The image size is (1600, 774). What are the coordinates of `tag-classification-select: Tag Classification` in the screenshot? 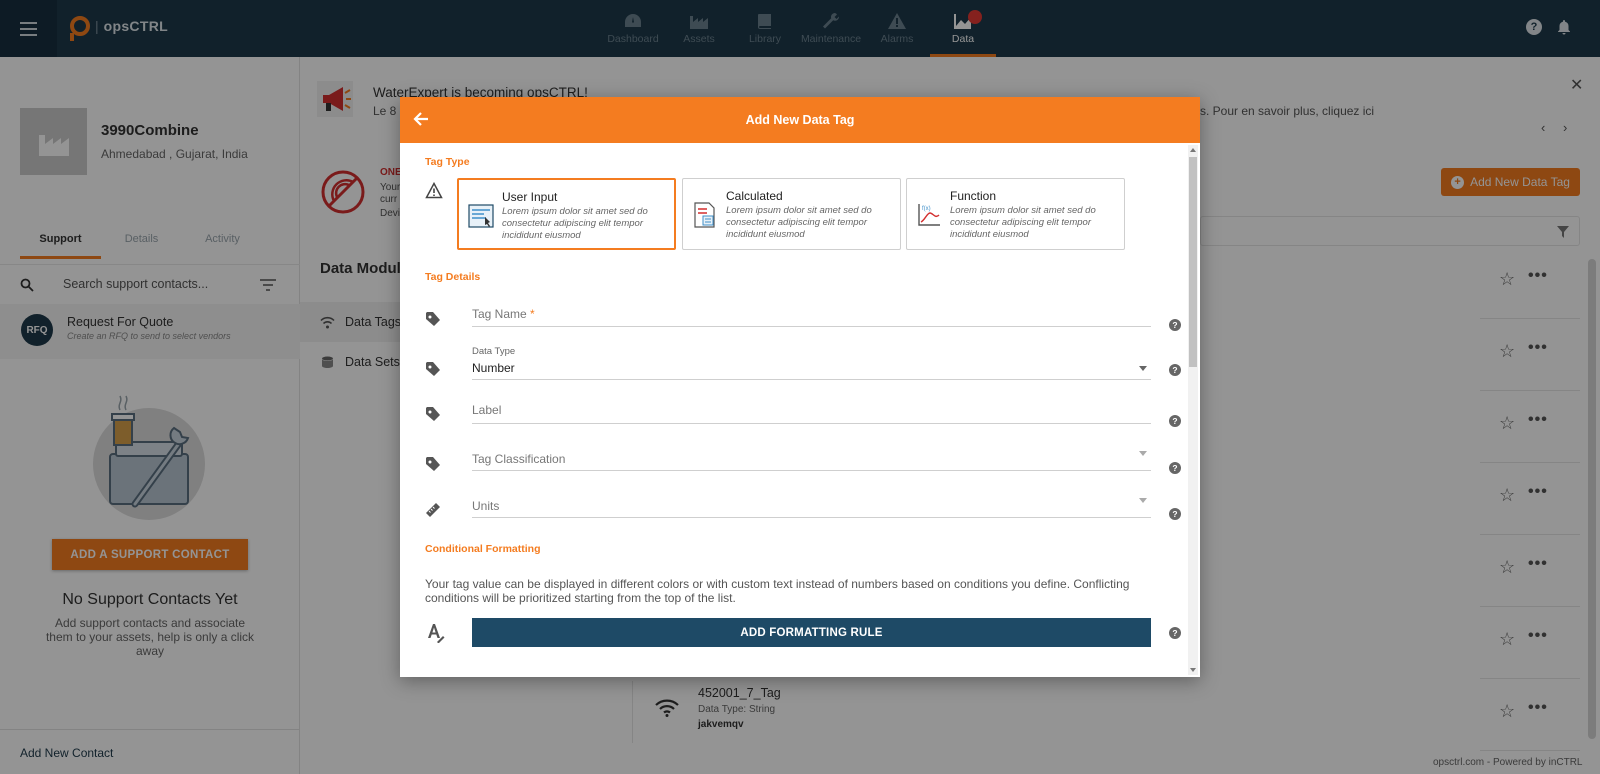 It's located at (811, 457).